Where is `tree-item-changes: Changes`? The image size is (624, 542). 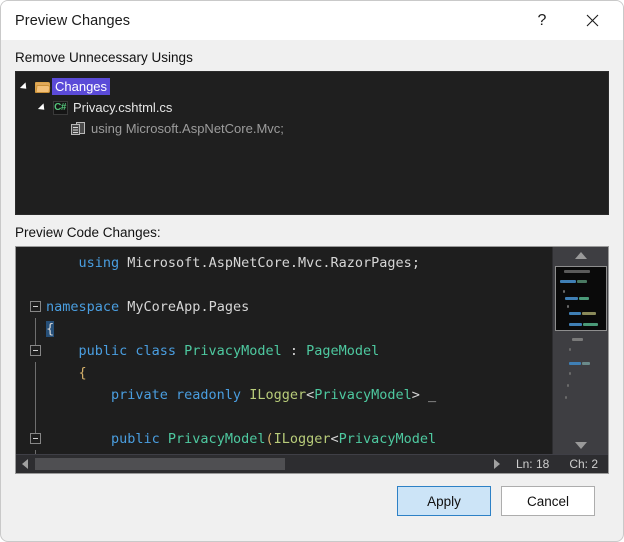 tree-item-changes: Changes is located at coordinates (312, 86).